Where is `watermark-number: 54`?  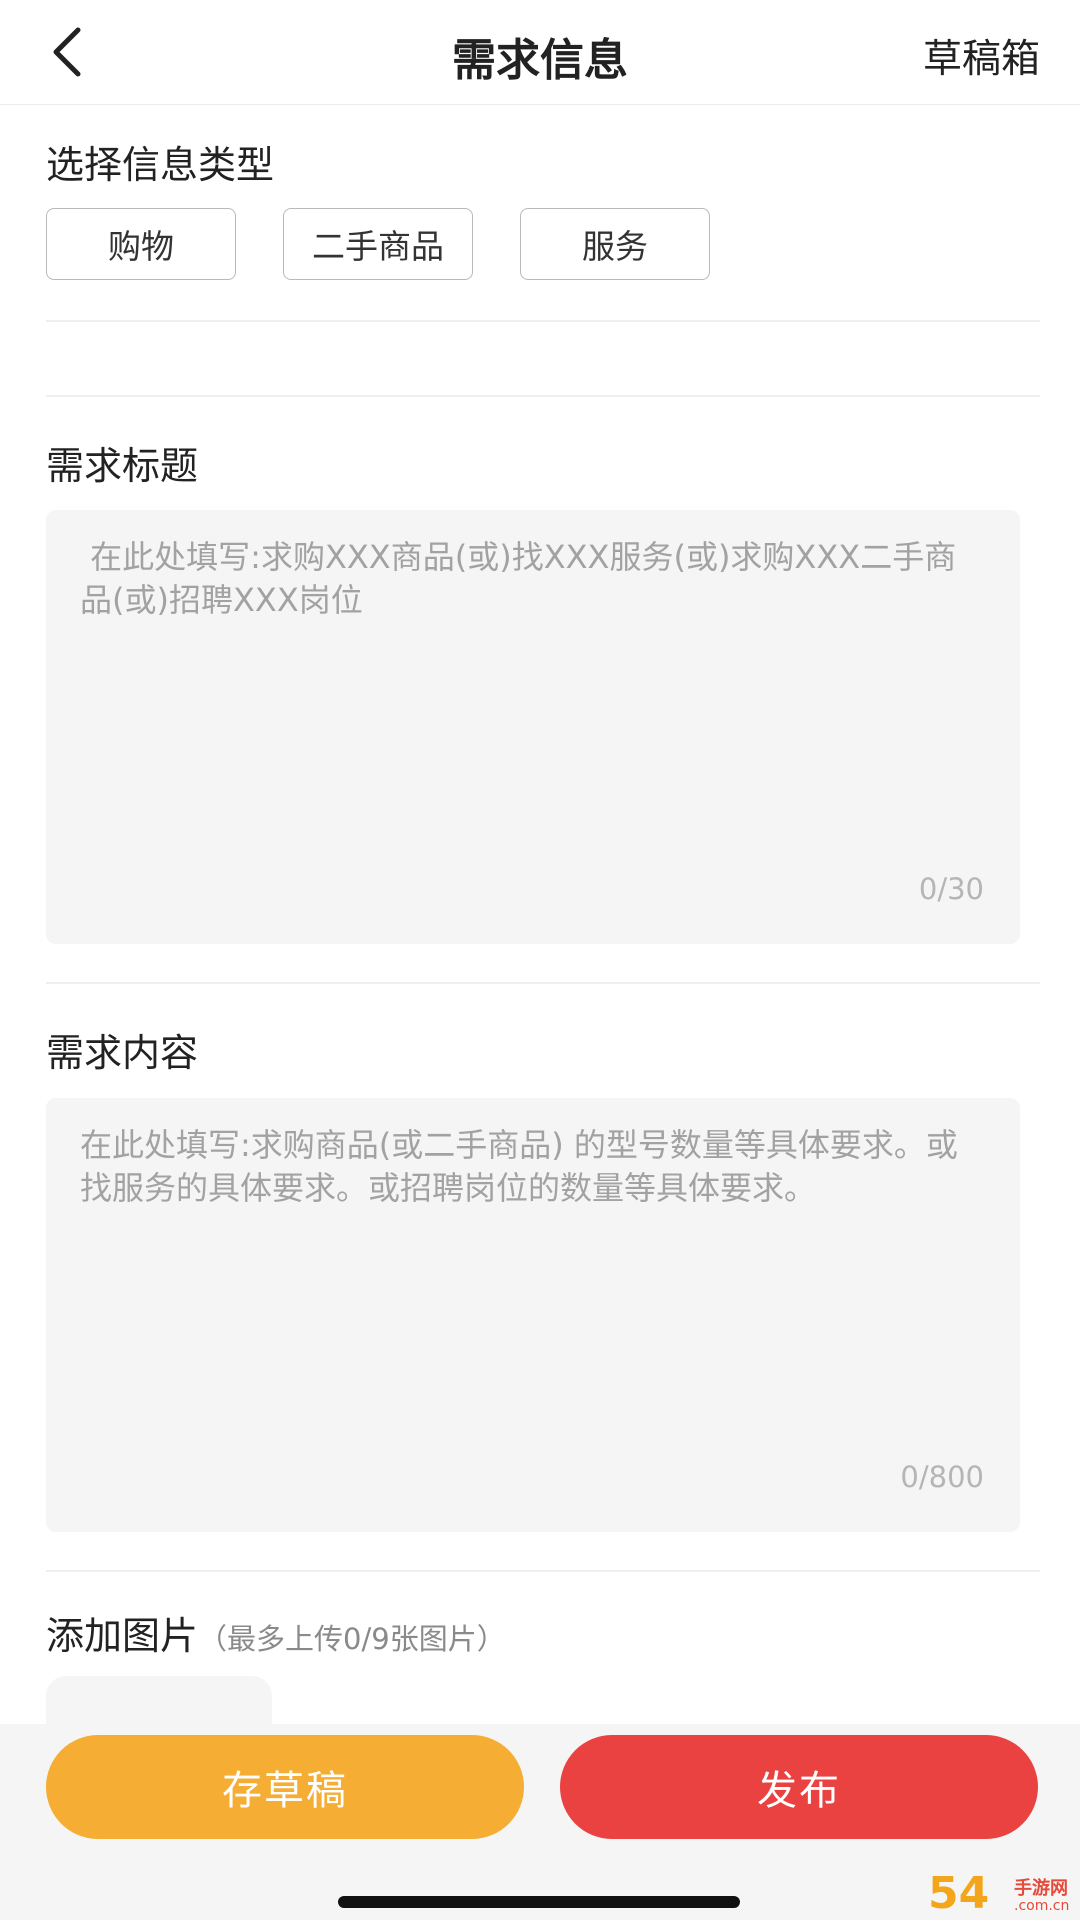
watermark-number: 54 is located at coordinates (959, 1893).